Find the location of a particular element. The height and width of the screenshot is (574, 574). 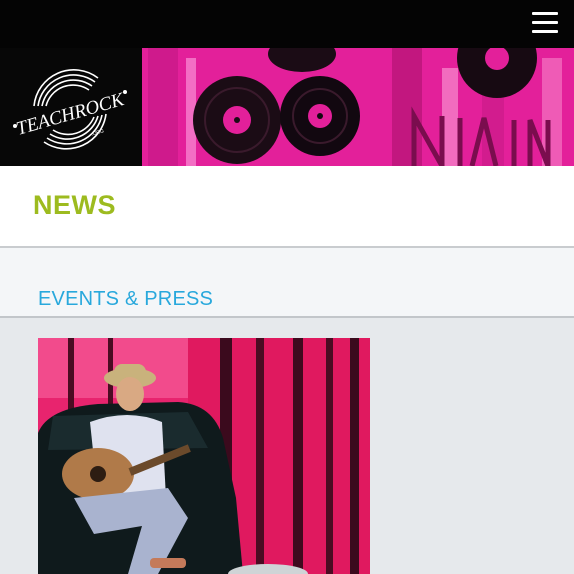

logo-link: TEACHROCK .ORG is located at coordinates (71, 107).